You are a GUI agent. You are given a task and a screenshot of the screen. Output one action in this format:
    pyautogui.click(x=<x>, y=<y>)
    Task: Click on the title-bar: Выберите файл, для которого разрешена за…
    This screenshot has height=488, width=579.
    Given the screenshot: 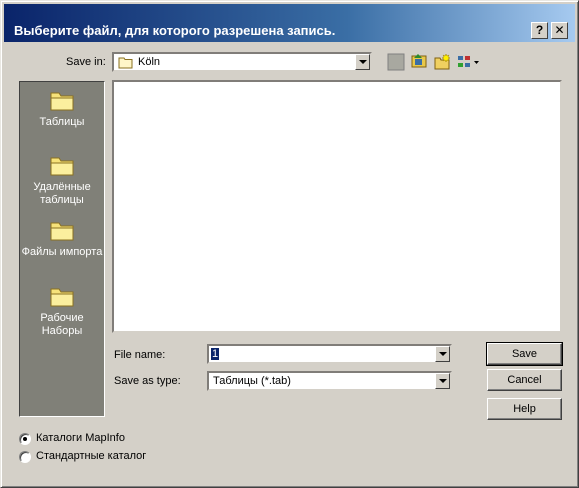 What is the action you would take?
    pyautogui.click(x=289, y=23)
    